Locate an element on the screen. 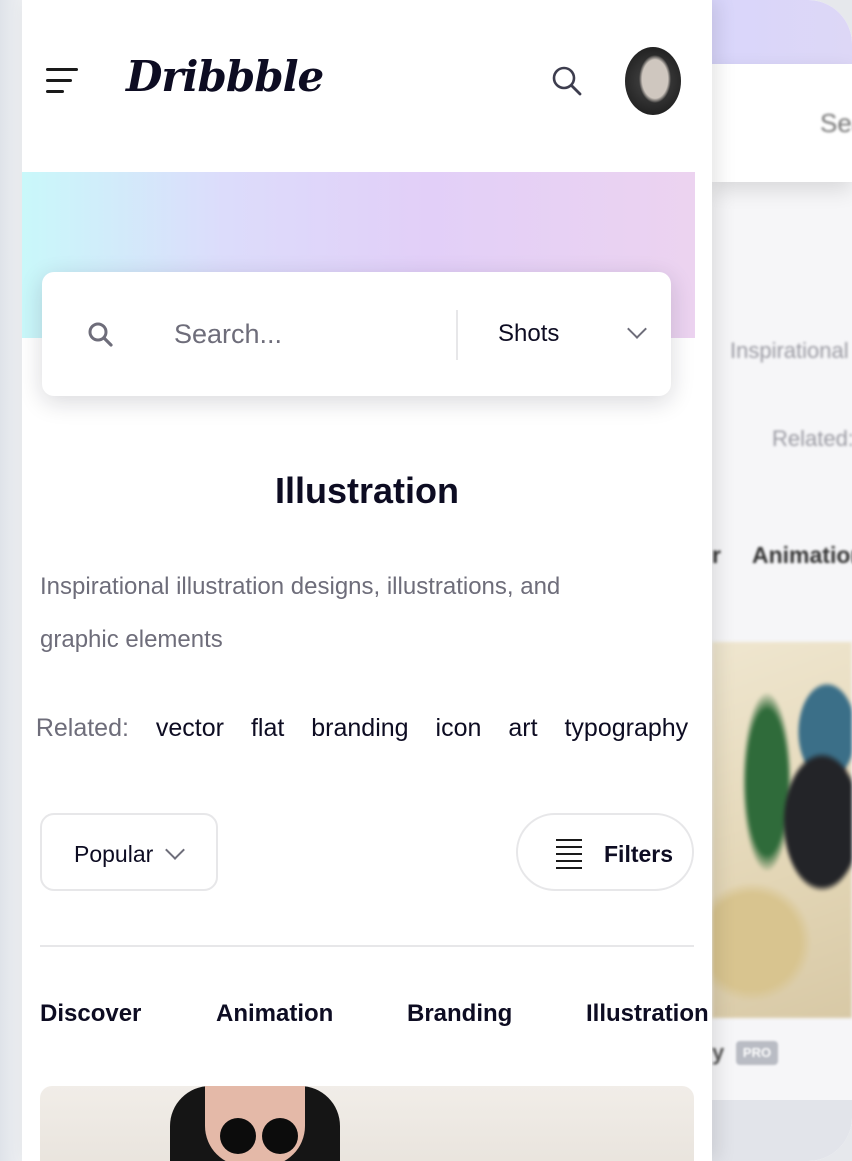 Image resolution: width=852 pixels, height=1161 pixels. dribbble-logo: Dribbble is located at coordinates (225, 76).